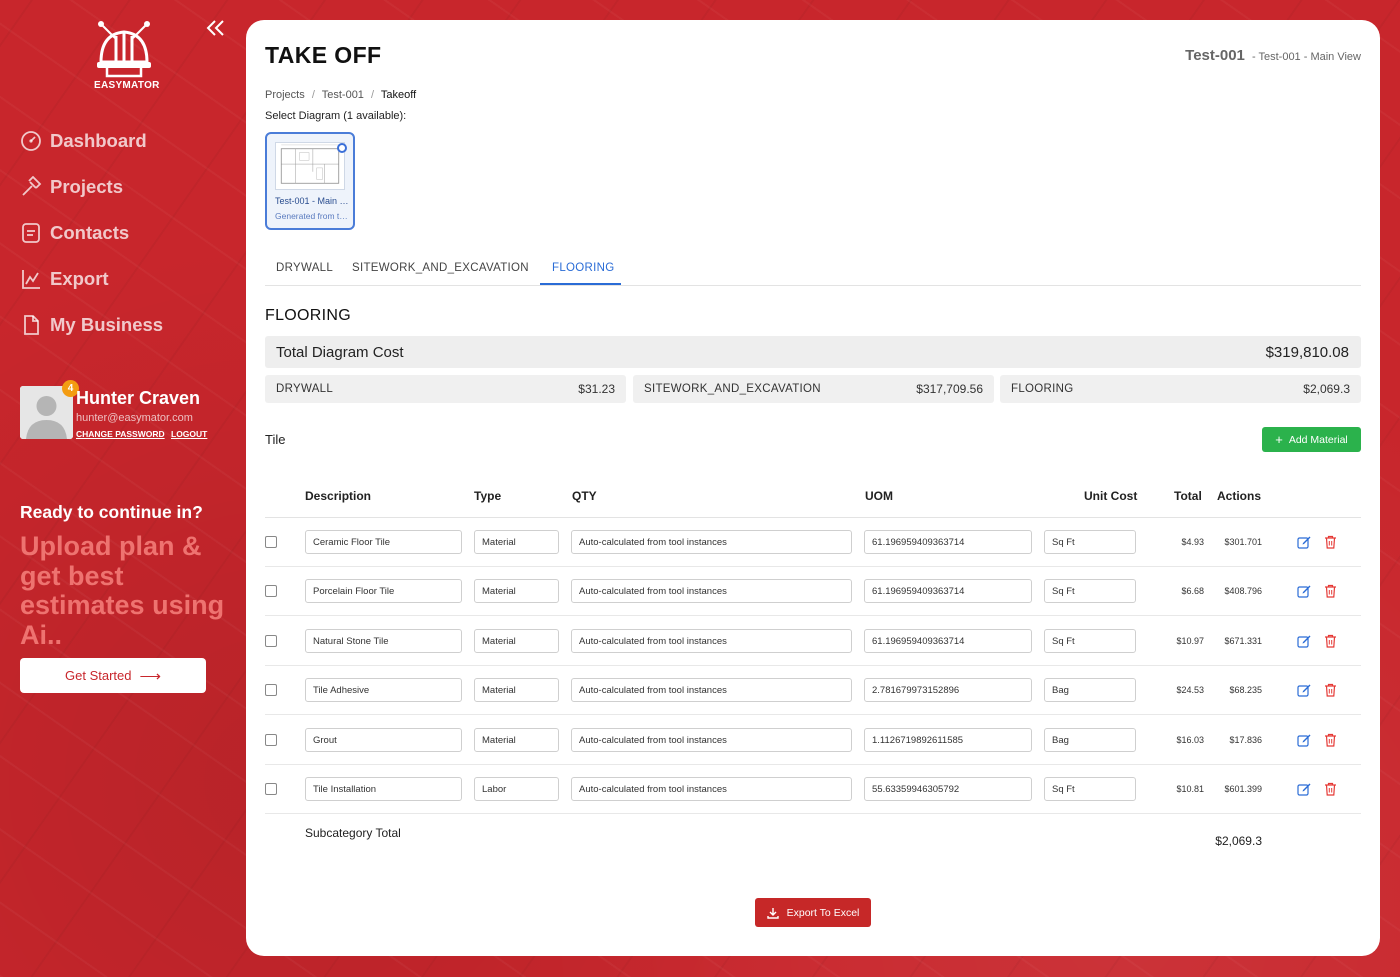 The image size is (1400, 977). What do you see at coordinates (91, 141) in the screenshot?
I see `nav-item-dashboard: Dashboard` at bounding box center [91, 141].